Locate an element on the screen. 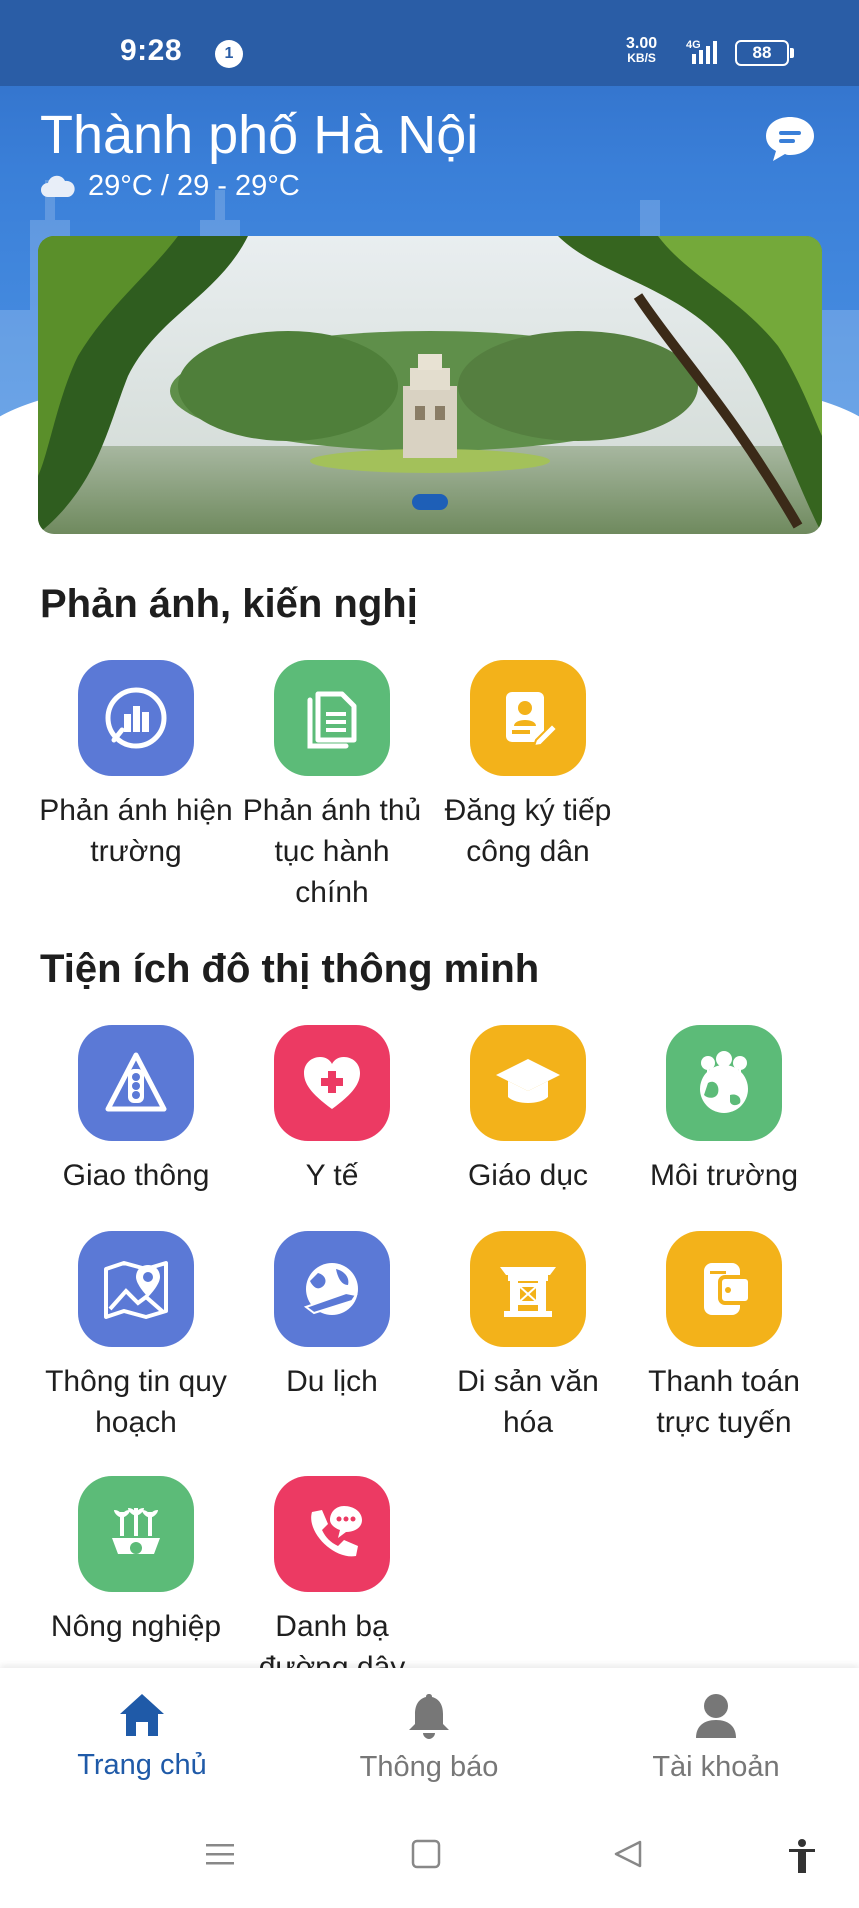 This screenshot has height=1908, width=859. weather-info: 29°C / 29 - 29°C is located at coordinates (170, 186).